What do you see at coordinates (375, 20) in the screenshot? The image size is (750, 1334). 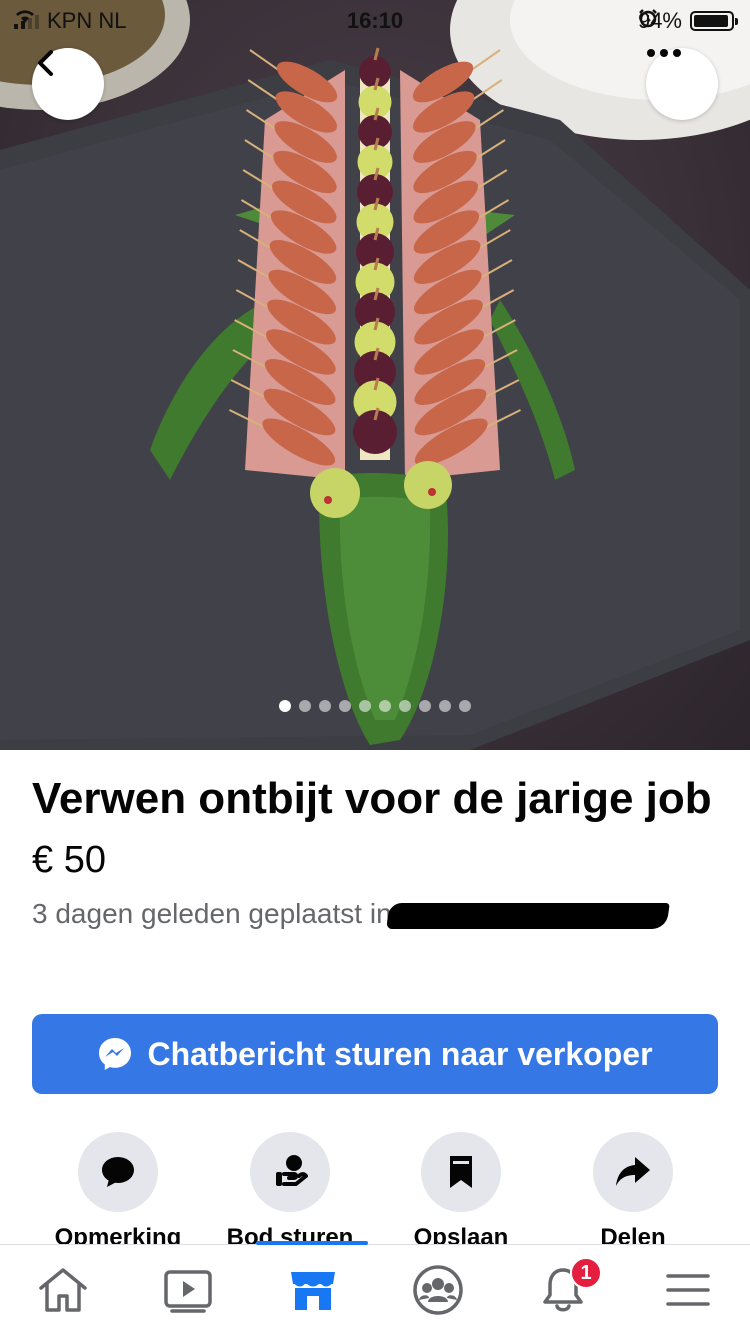 I see `status-bar: KPN NL 16:10 94%` at bounding box center [375, 20].